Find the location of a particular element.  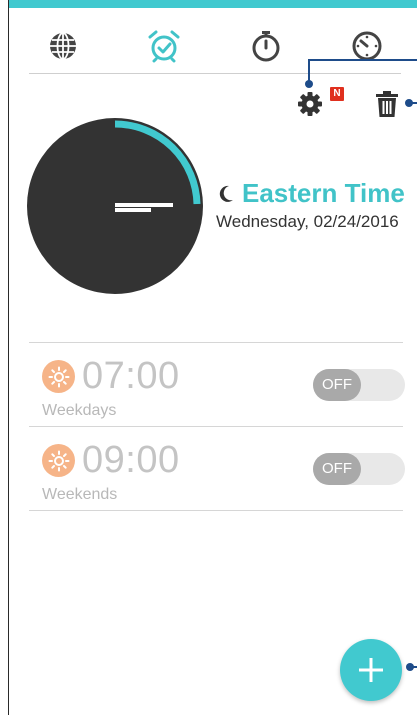

stopwatch-icon is located at coordinates (266, 46).